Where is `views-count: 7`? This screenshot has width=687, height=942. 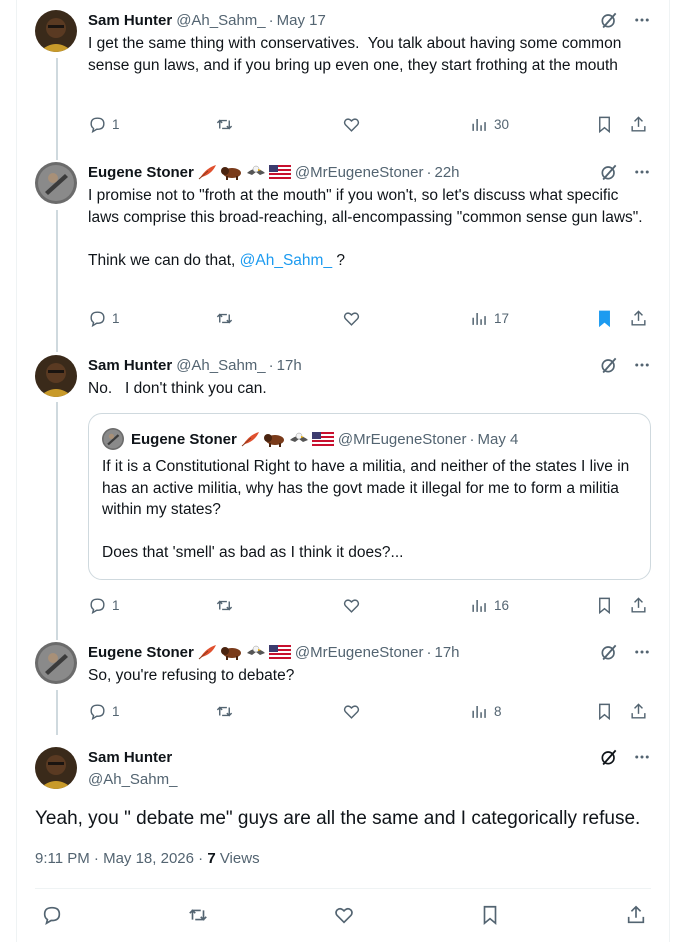
views-count: 7 is located at coordinates (211, 858).